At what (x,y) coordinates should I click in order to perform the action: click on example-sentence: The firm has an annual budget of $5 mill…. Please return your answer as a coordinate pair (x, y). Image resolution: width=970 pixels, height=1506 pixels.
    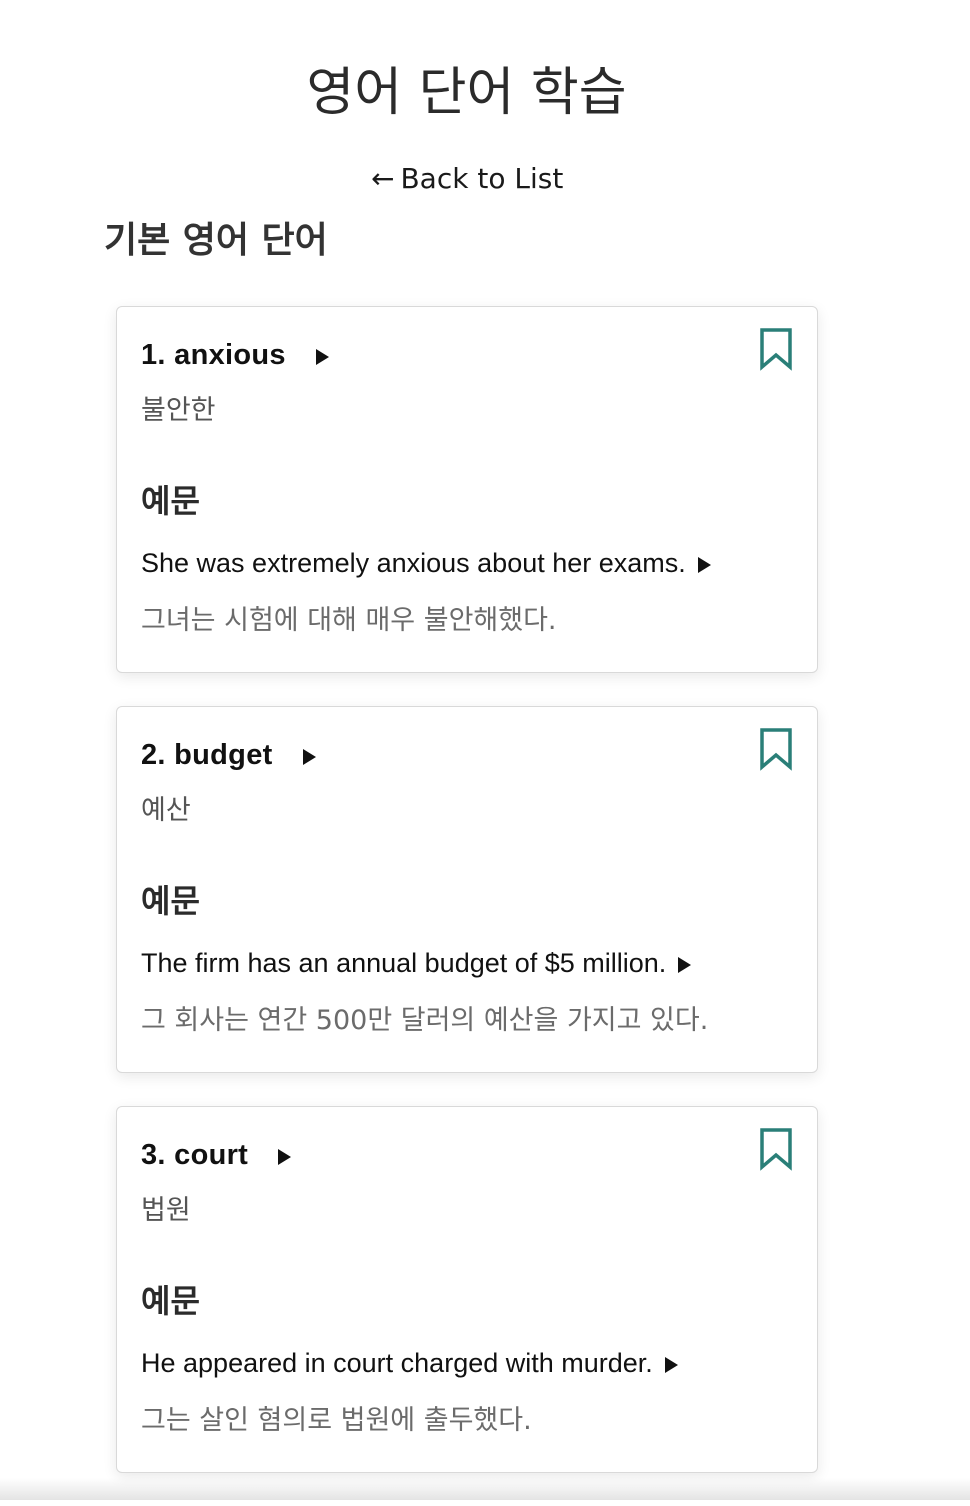
    Looking at the image, I should click on (404, 962).